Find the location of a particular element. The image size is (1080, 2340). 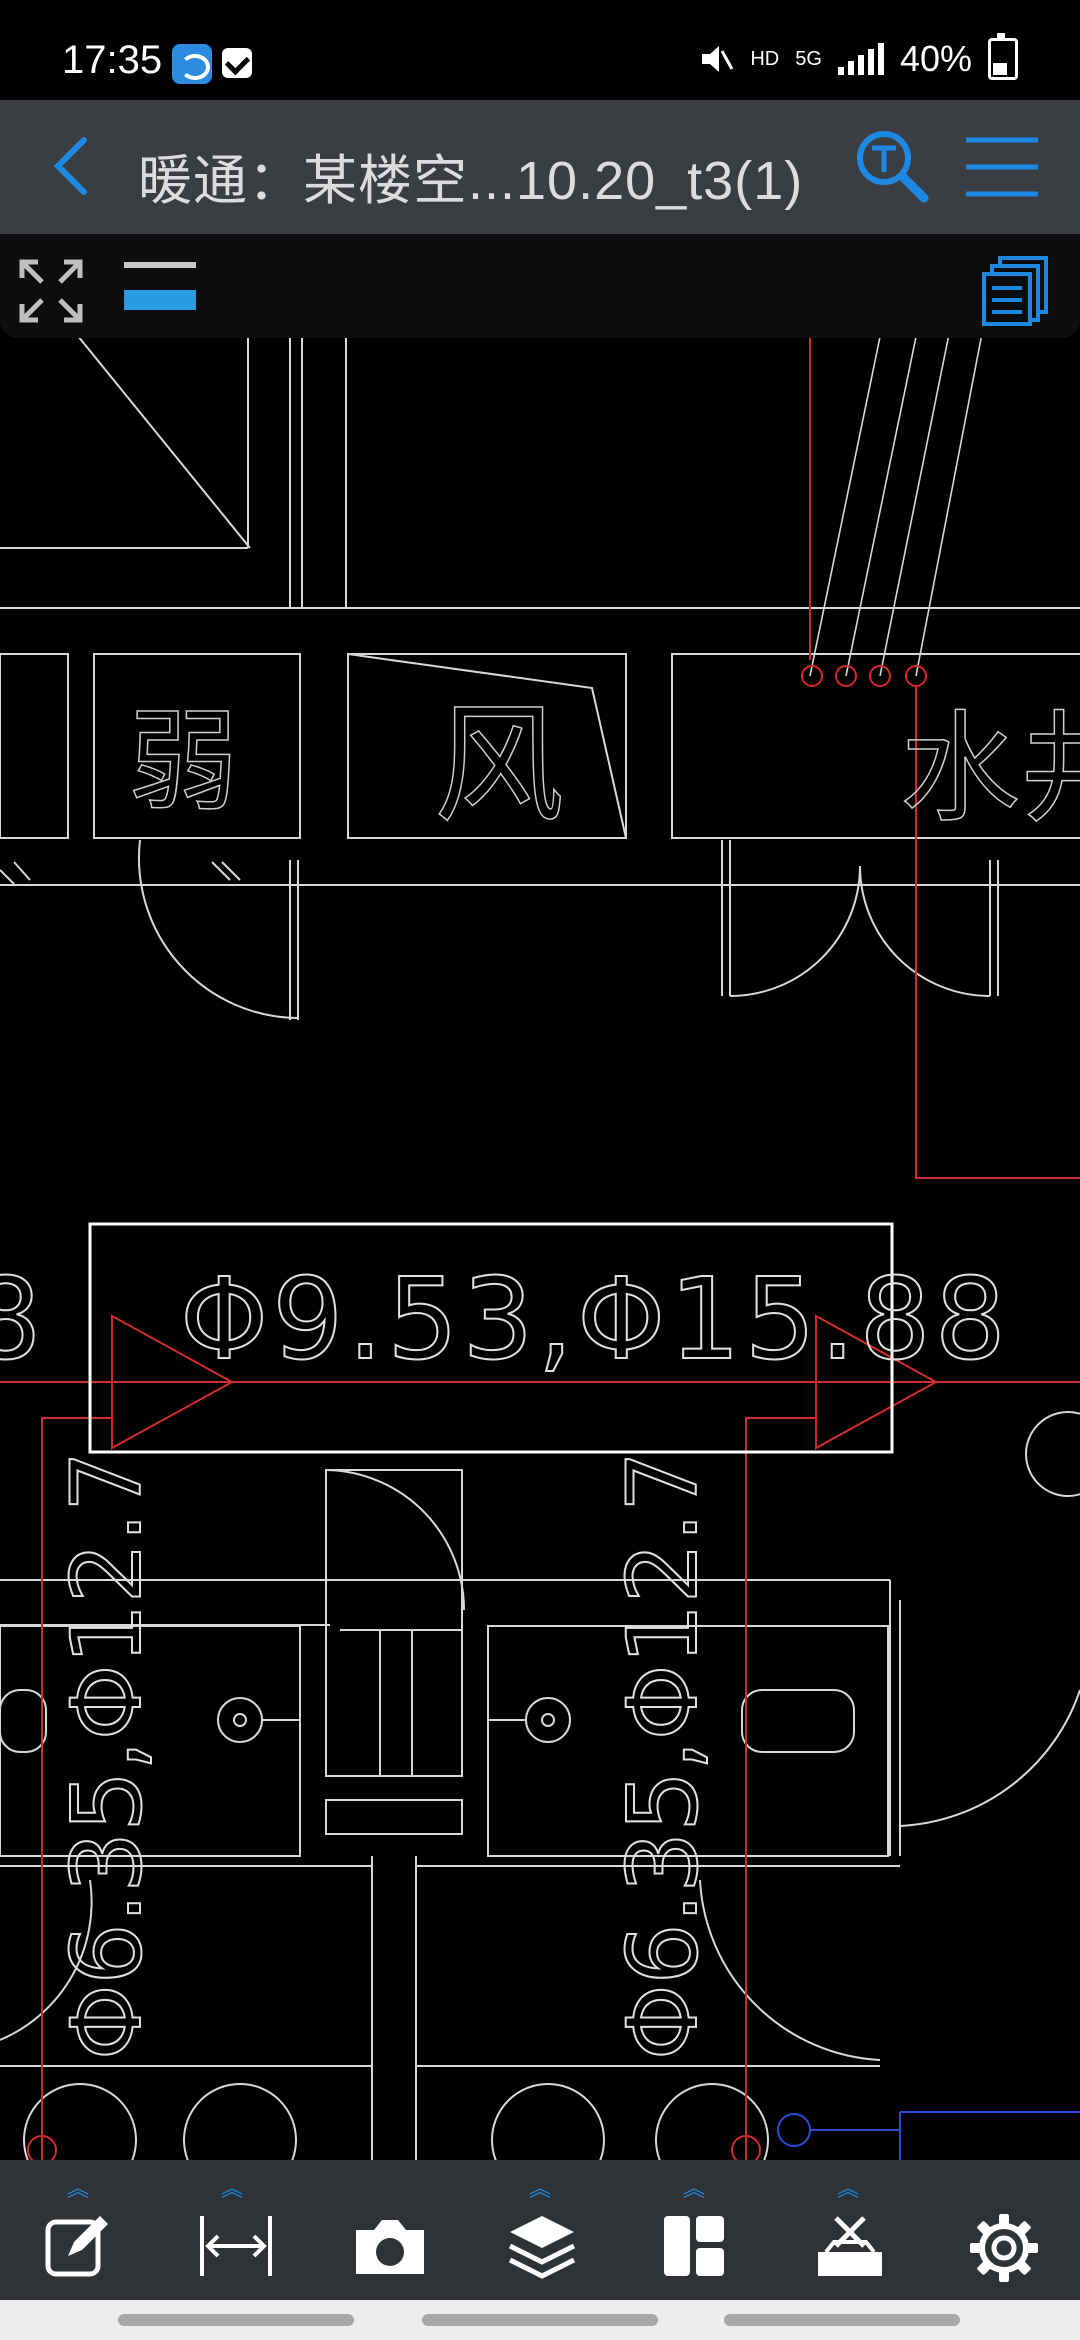

layout-button: ︽ is located at coordinates (694, 2233).